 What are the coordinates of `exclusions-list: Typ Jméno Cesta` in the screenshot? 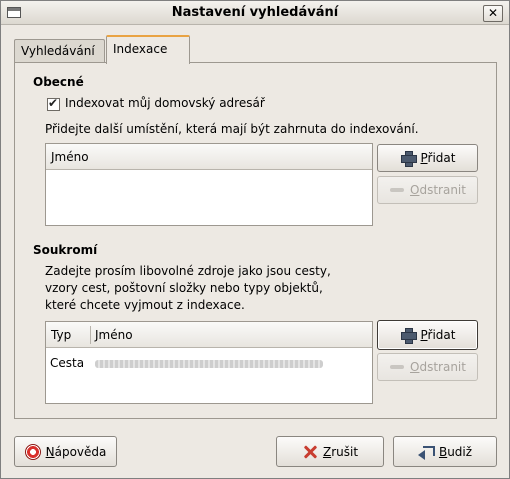 It's located at (209, 362).